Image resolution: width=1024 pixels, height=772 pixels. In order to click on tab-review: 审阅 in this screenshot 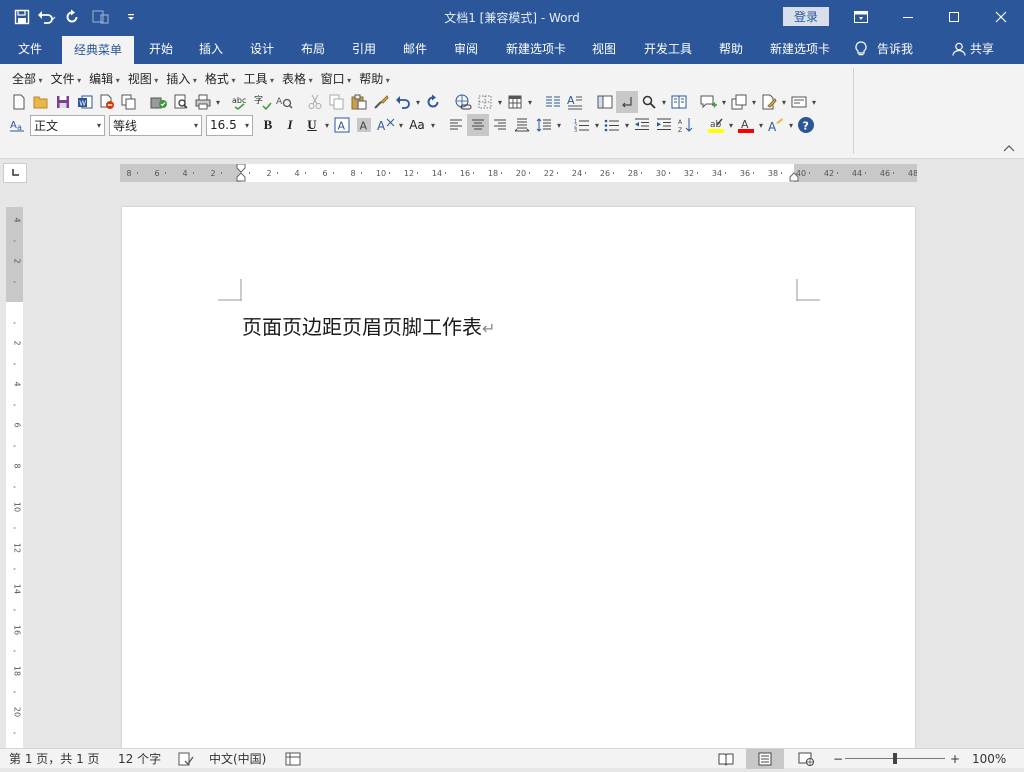, I will do `click(466, 49)`.